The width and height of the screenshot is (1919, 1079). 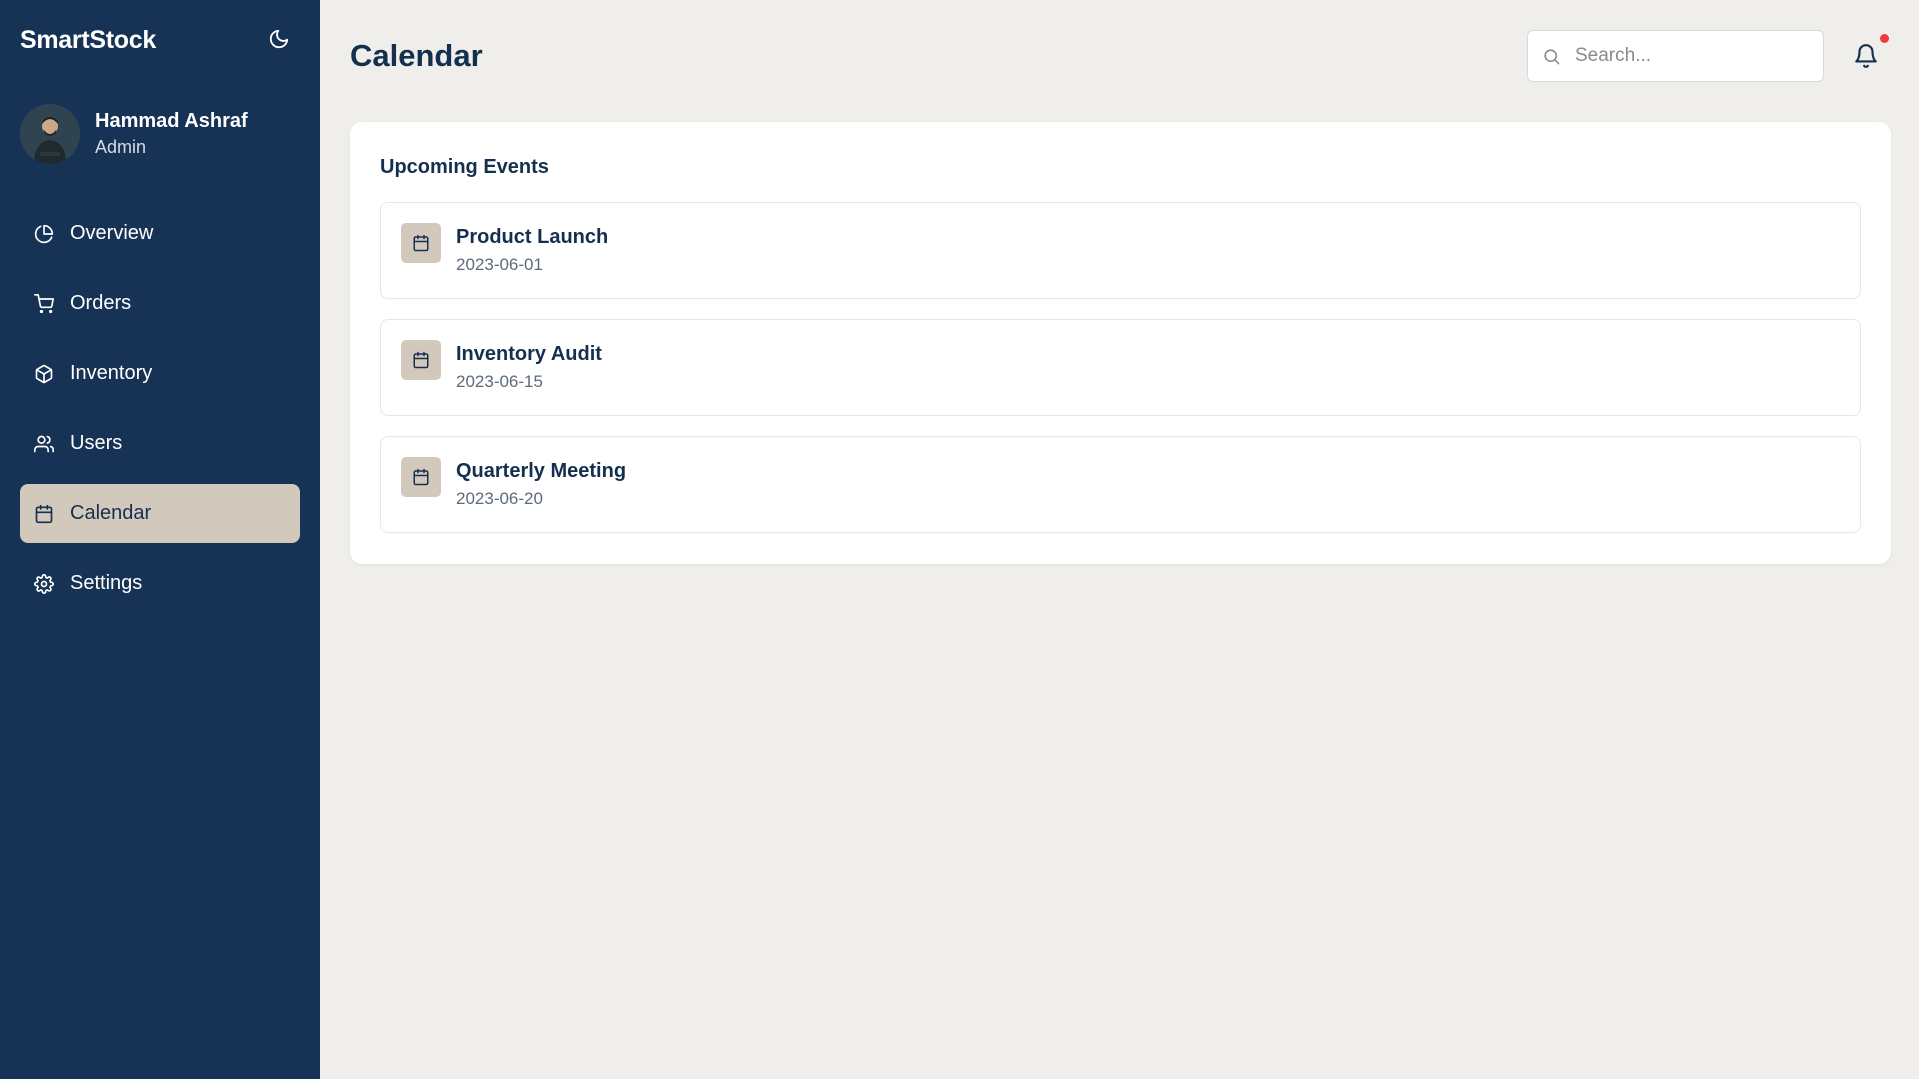 I want to click on notification-badge, so click(x=1884, y=38).